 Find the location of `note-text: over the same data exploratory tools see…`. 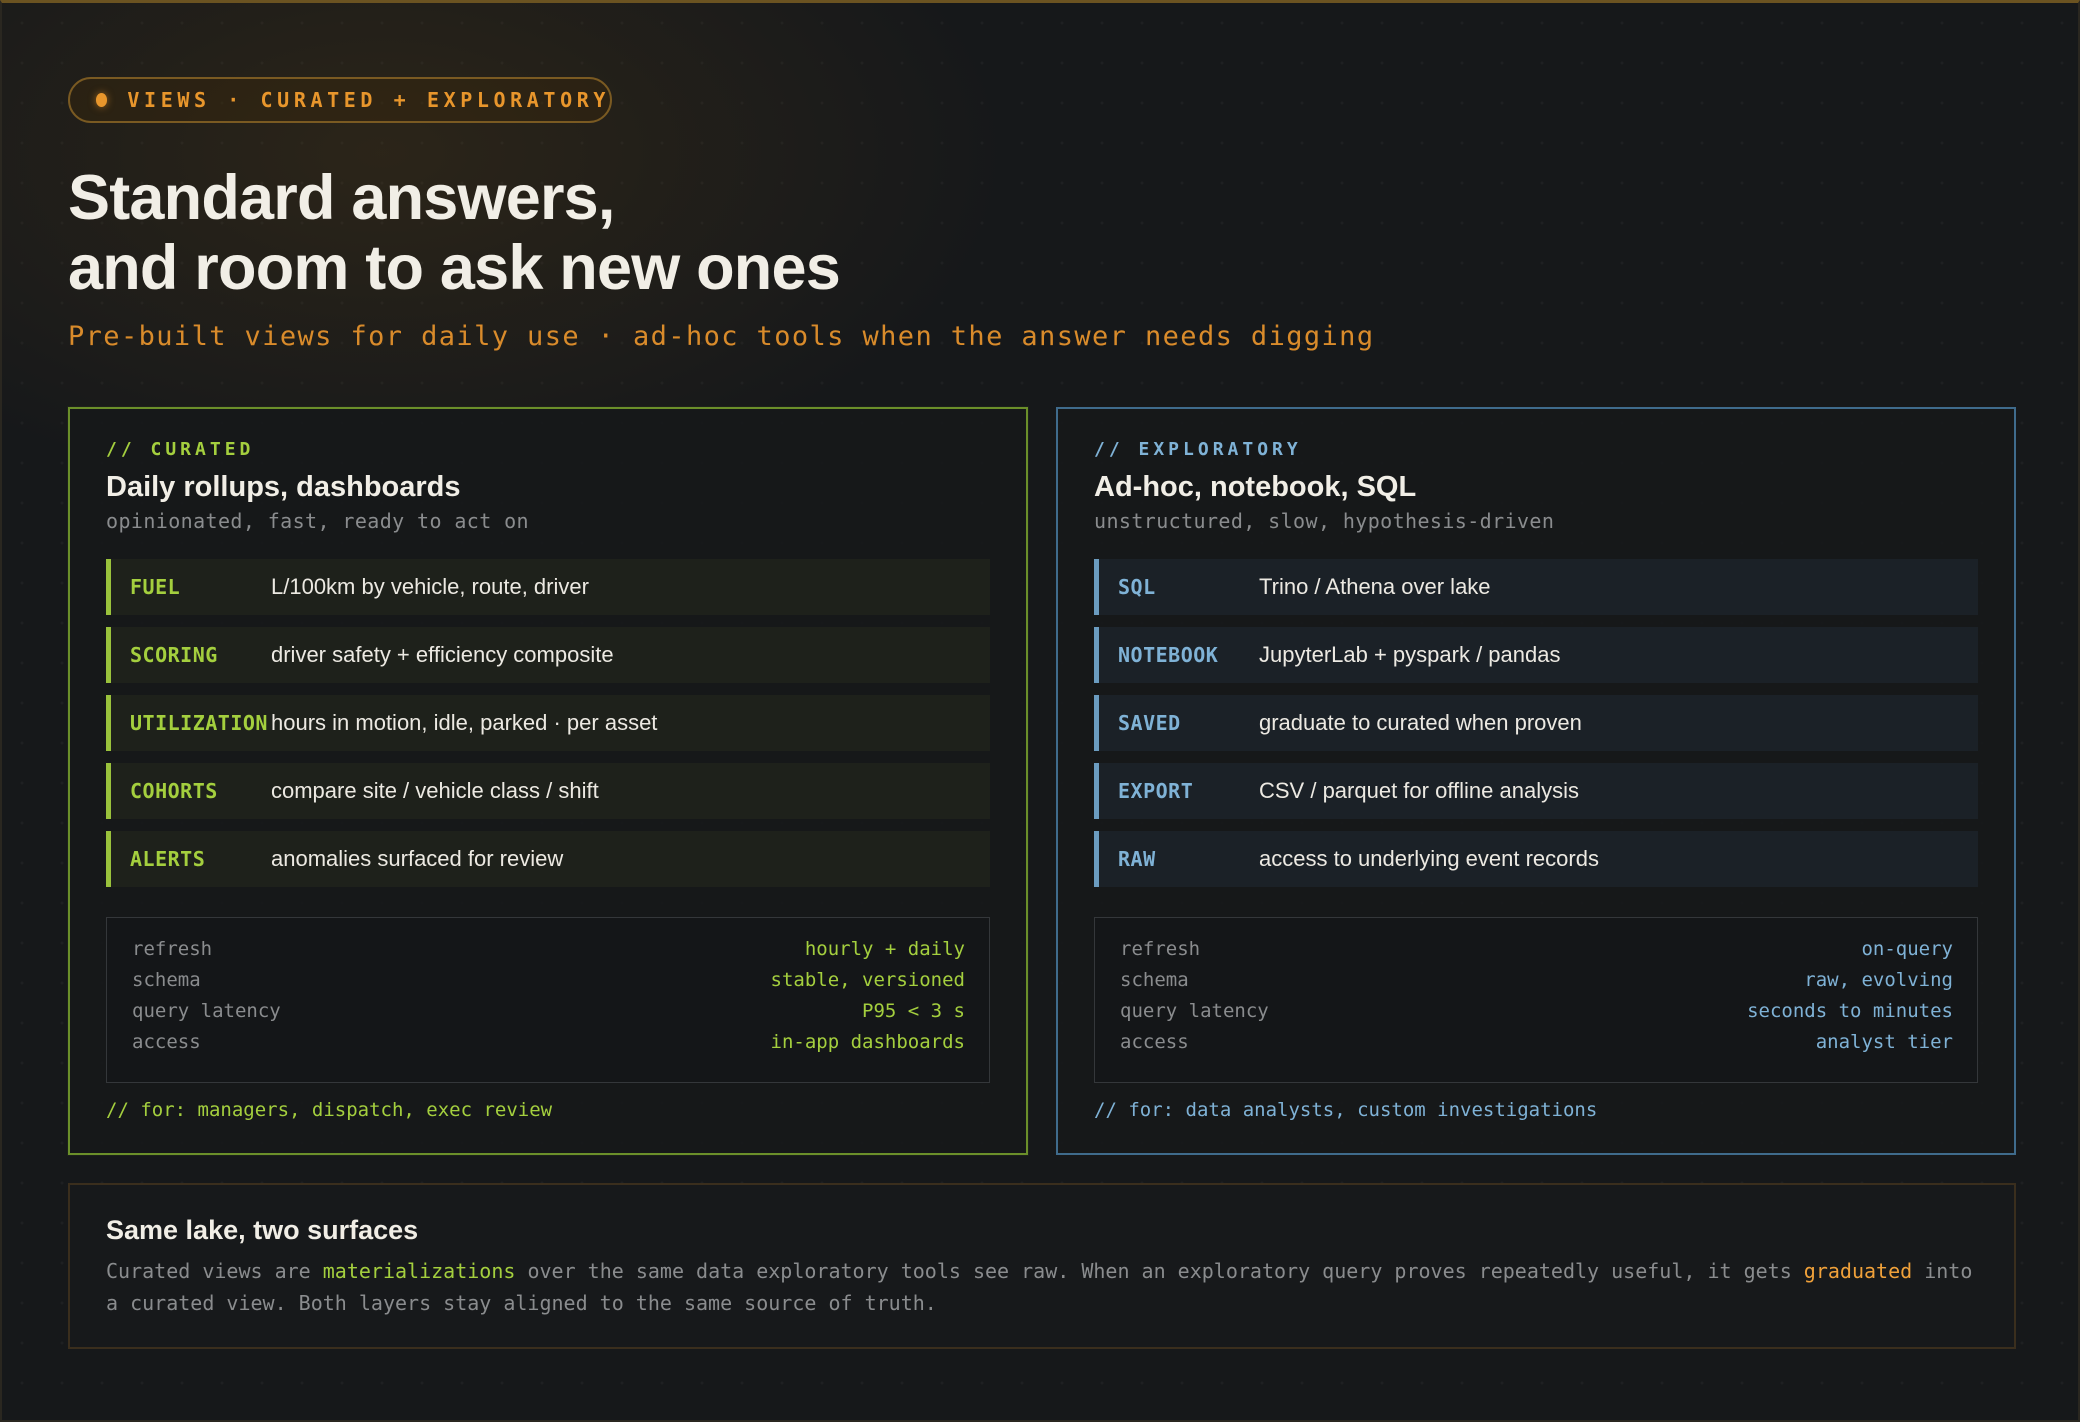

note-text: over the same data exploratory tools see… is located at coordinates (1159, 1271).